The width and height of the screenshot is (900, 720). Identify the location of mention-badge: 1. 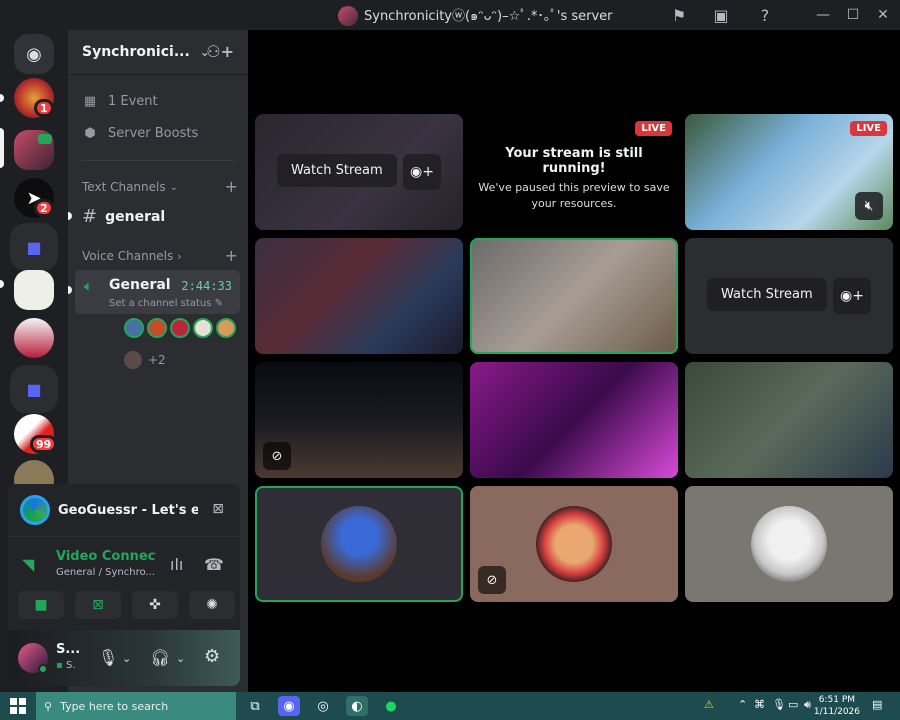
(44, 108).